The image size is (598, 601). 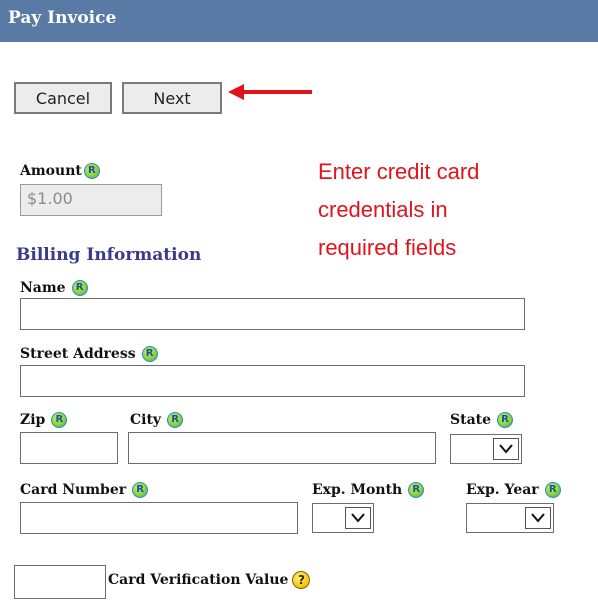 What do you see at coordinates (109, 255) in the screenshot?
I see `billing-information-heading: Billing Information` at bounding box center [109, 255].